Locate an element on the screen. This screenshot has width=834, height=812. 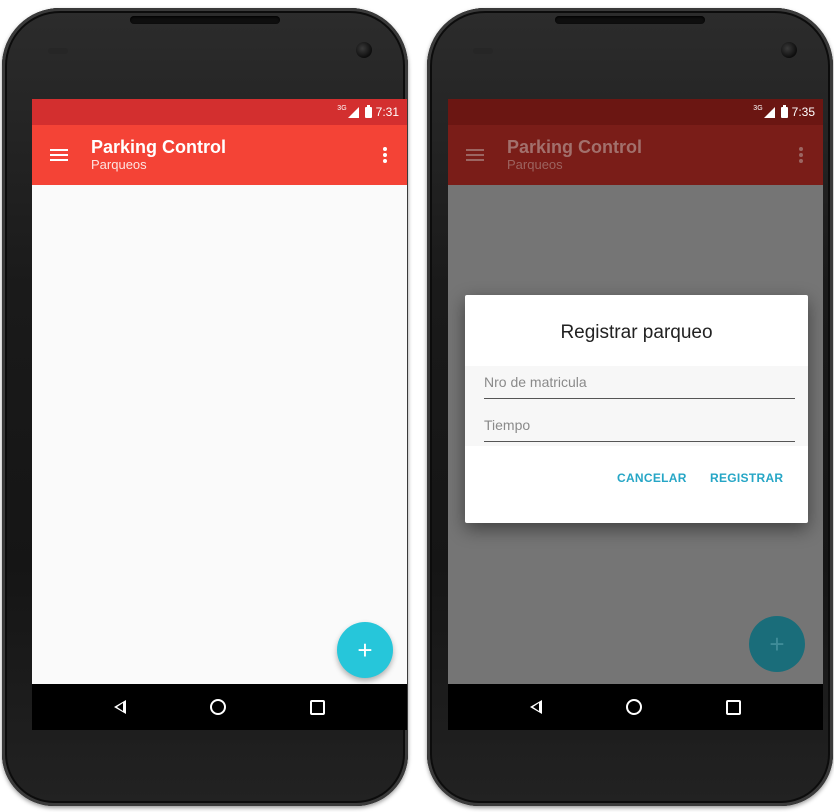
time-input is located at coordinates (639, 425).